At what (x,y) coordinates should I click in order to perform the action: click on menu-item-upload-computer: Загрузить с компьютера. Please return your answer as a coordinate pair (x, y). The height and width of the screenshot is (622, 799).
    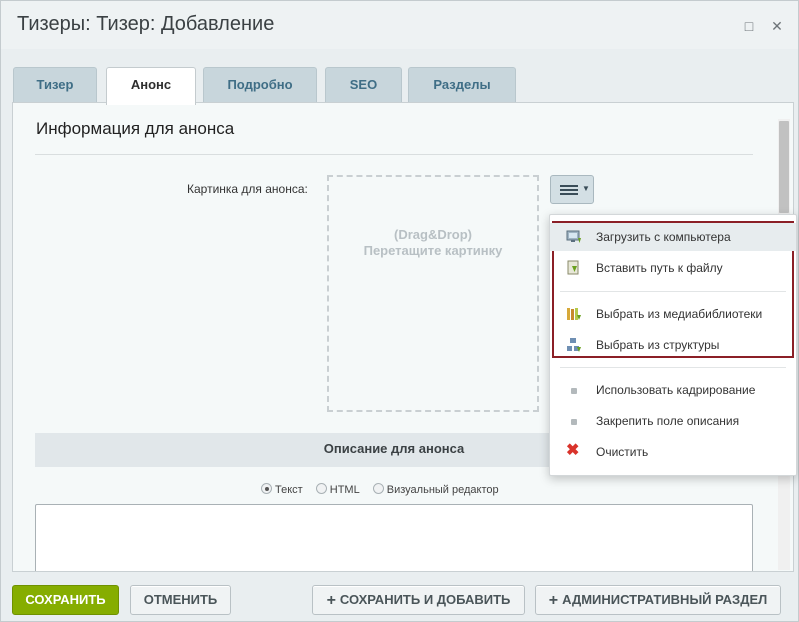
    Looking at the image, I should click on (673, 237).